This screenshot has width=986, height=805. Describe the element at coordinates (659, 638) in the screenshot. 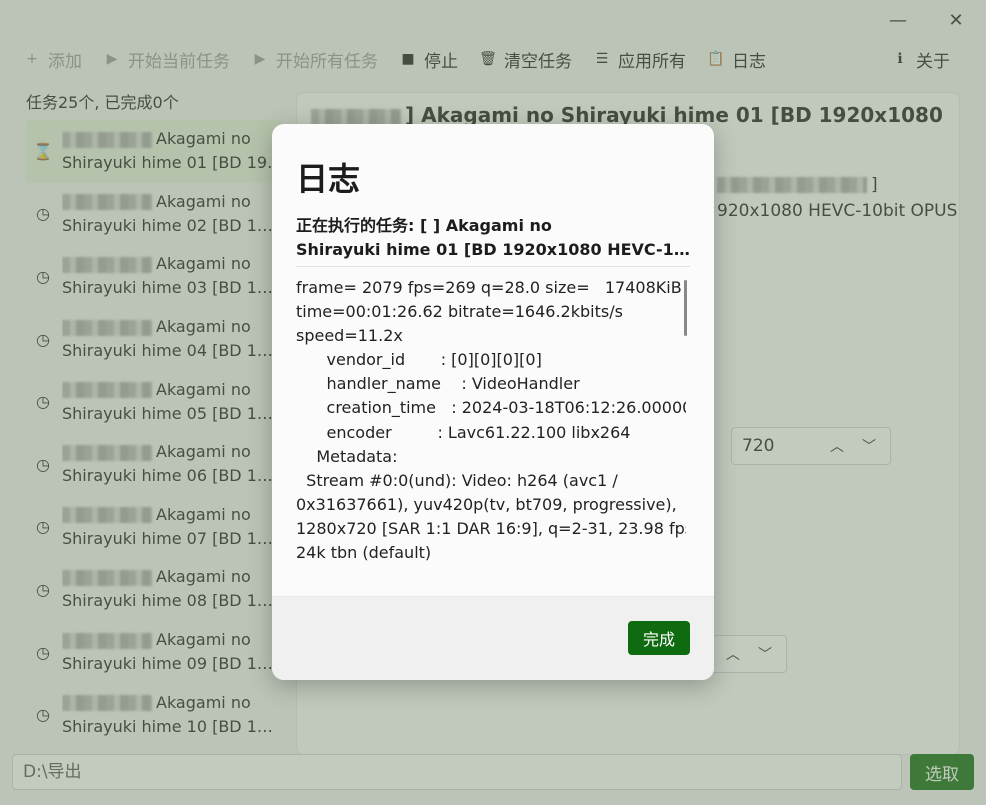

I see `done-button: 完成` at that location.